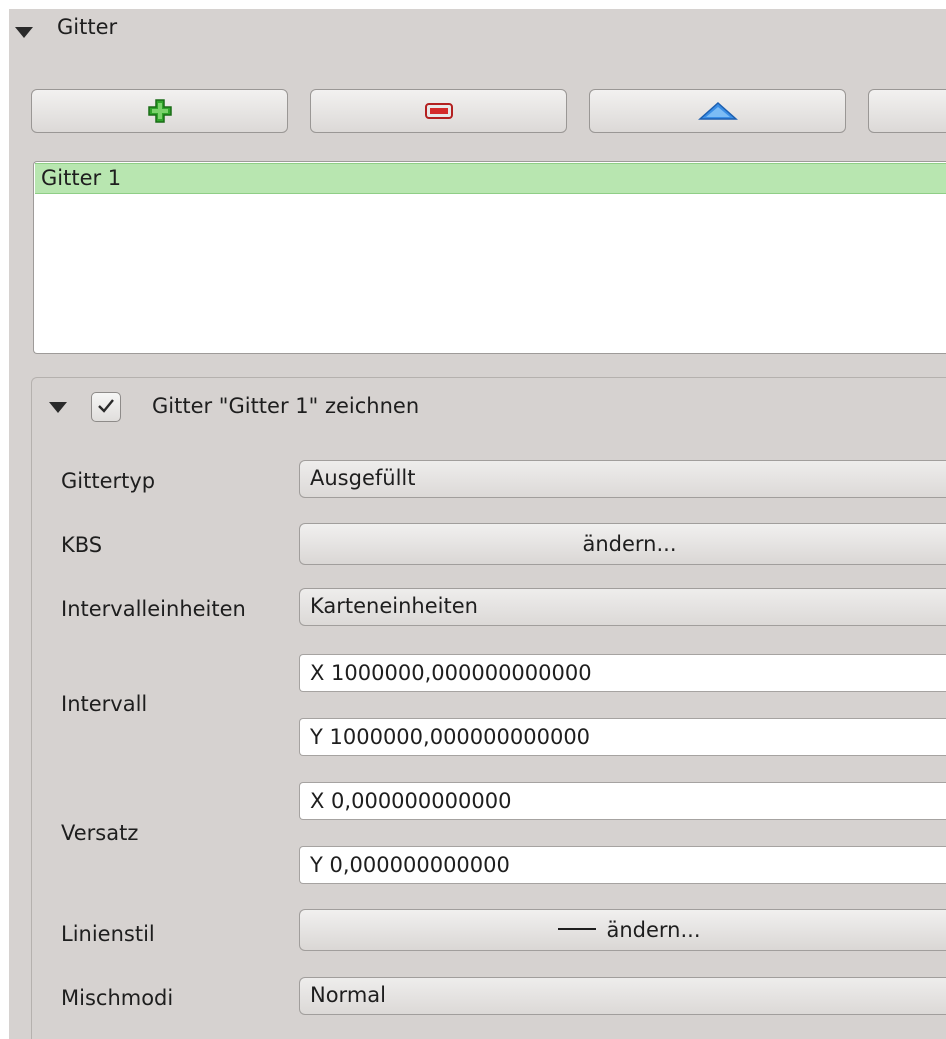  Describe the element at coordinates (100, 833) in the screenshot. I see `offset-label: Versatz` at that location.